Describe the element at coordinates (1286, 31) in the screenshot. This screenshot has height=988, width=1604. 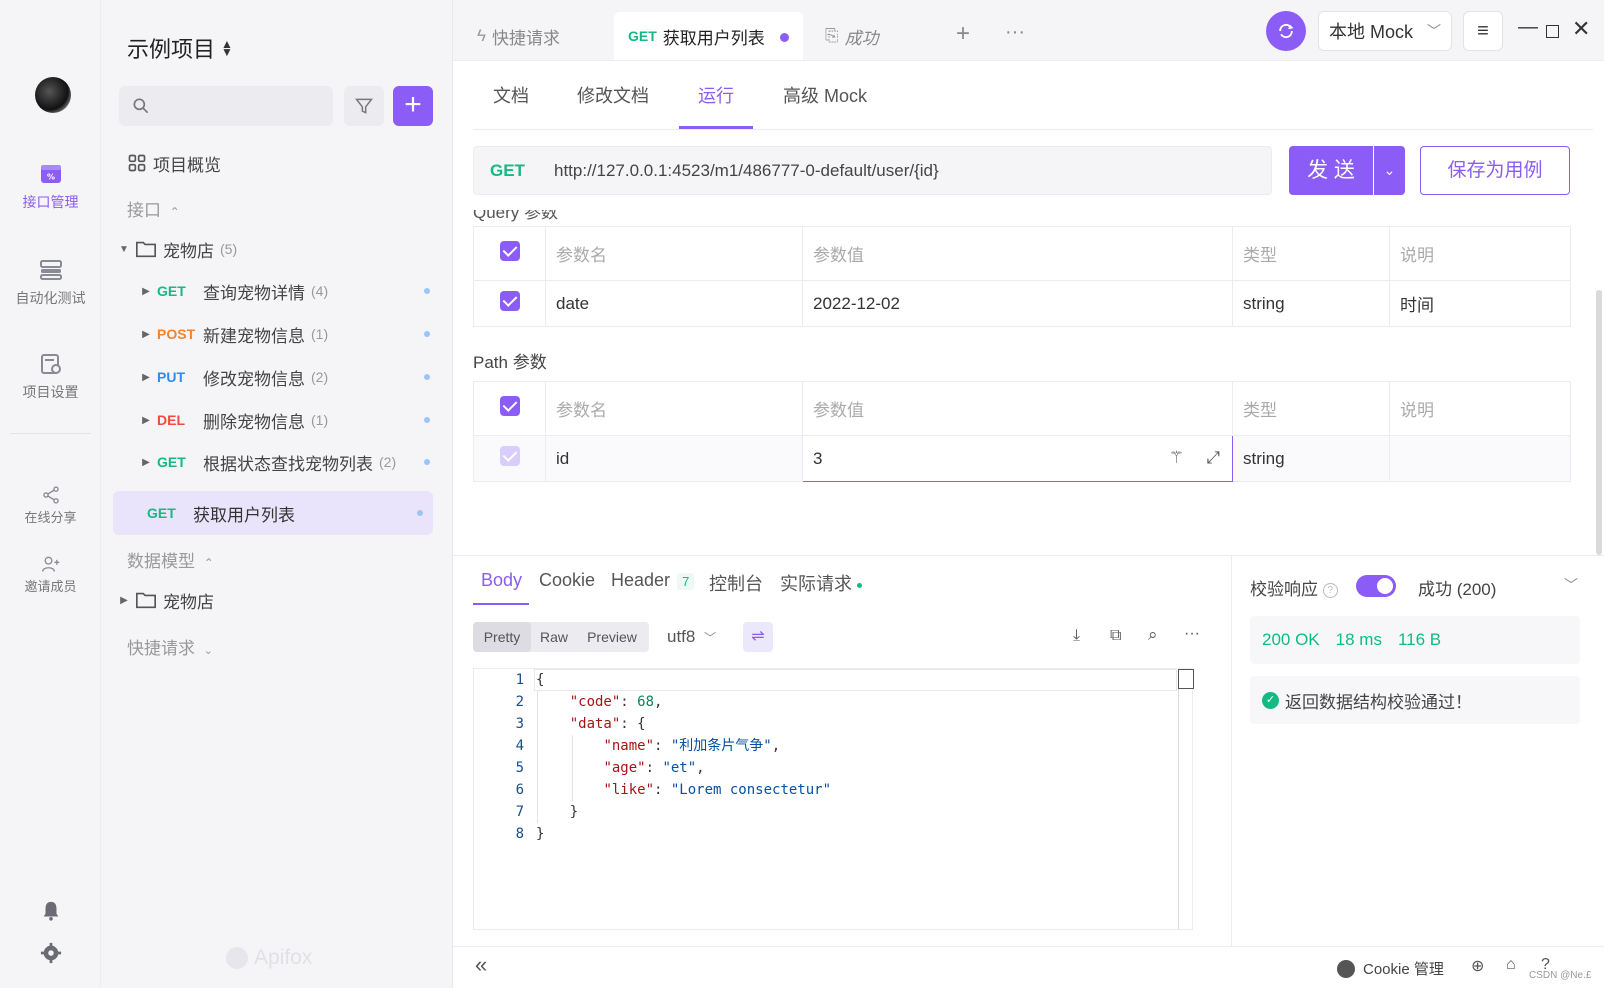
I see `sync-button` at that location.